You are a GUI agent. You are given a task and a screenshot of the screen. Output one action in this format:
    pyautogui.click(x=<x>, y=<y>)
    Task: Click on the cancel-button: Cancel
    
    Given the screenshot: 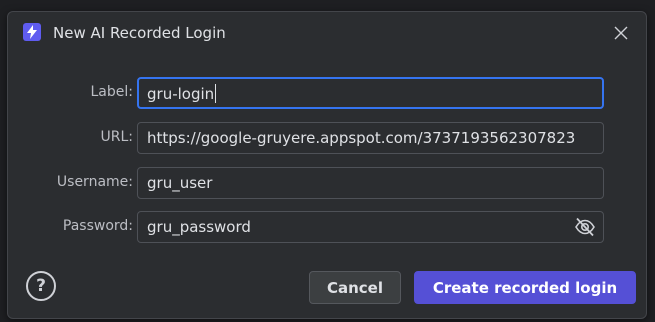 What is the action you would take?
    pyautogui.click(x=355, y=287)
    